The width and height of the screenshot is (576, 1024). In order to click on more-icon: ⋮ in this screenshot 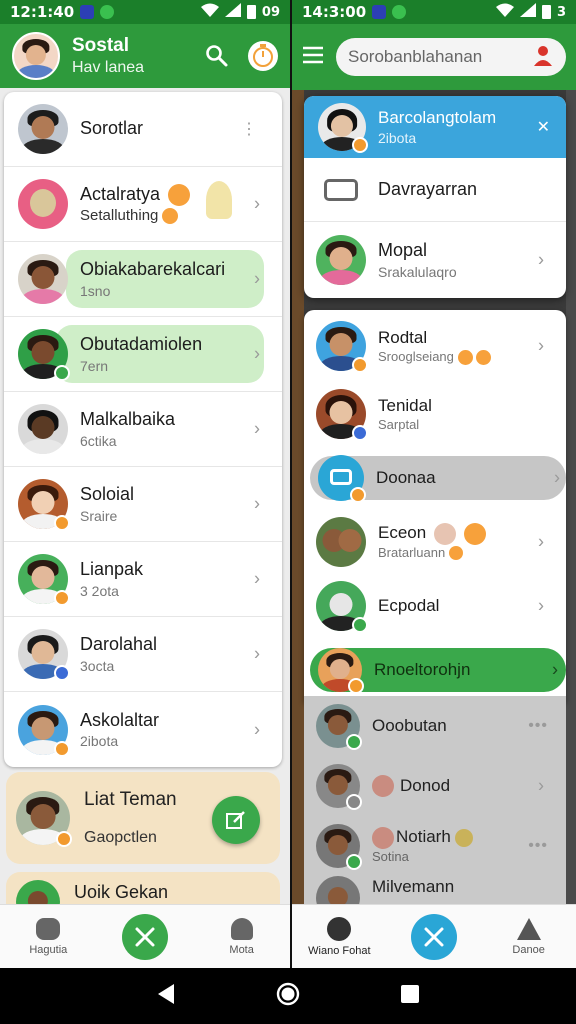, I will do `click(249, 129)`.